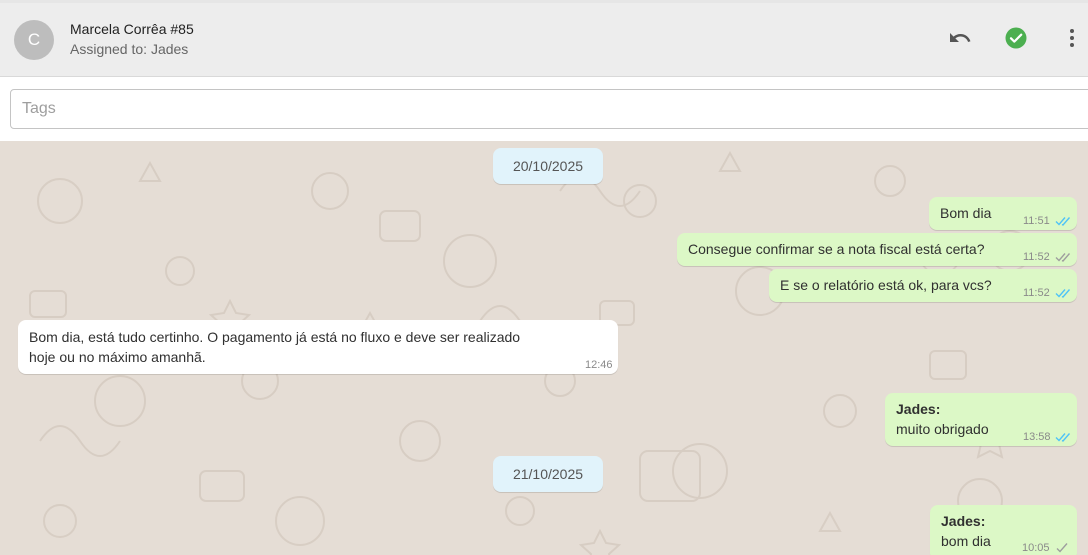 Image resolution: width=1088 pixels, height=555 pixels. I want to click on avatar: C, so click(34, 40).